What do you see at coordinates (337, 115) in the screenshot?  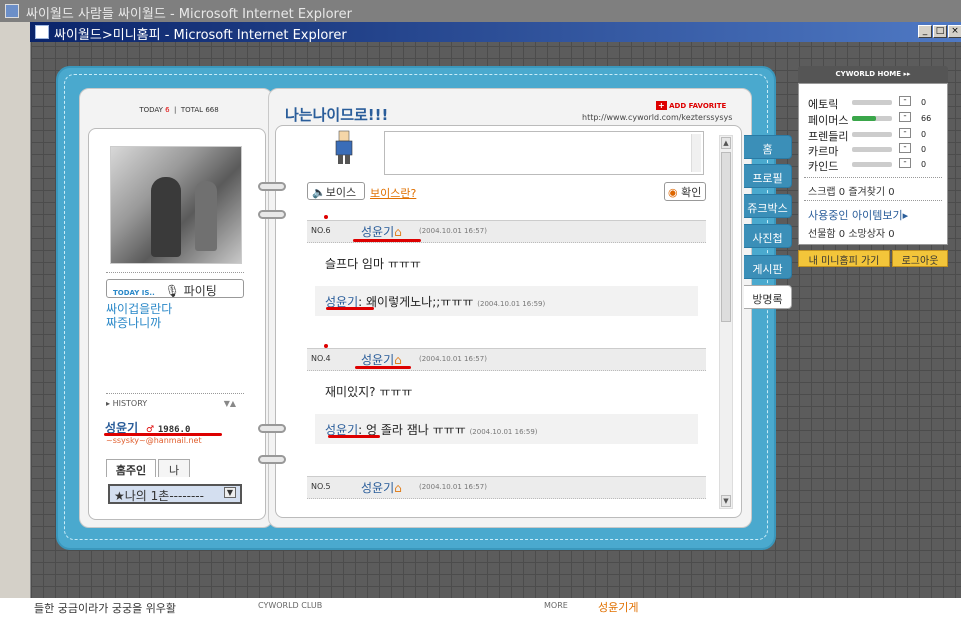 I see `hompy-title: 나는나이므로!!!` at bounding box center [337, 115].